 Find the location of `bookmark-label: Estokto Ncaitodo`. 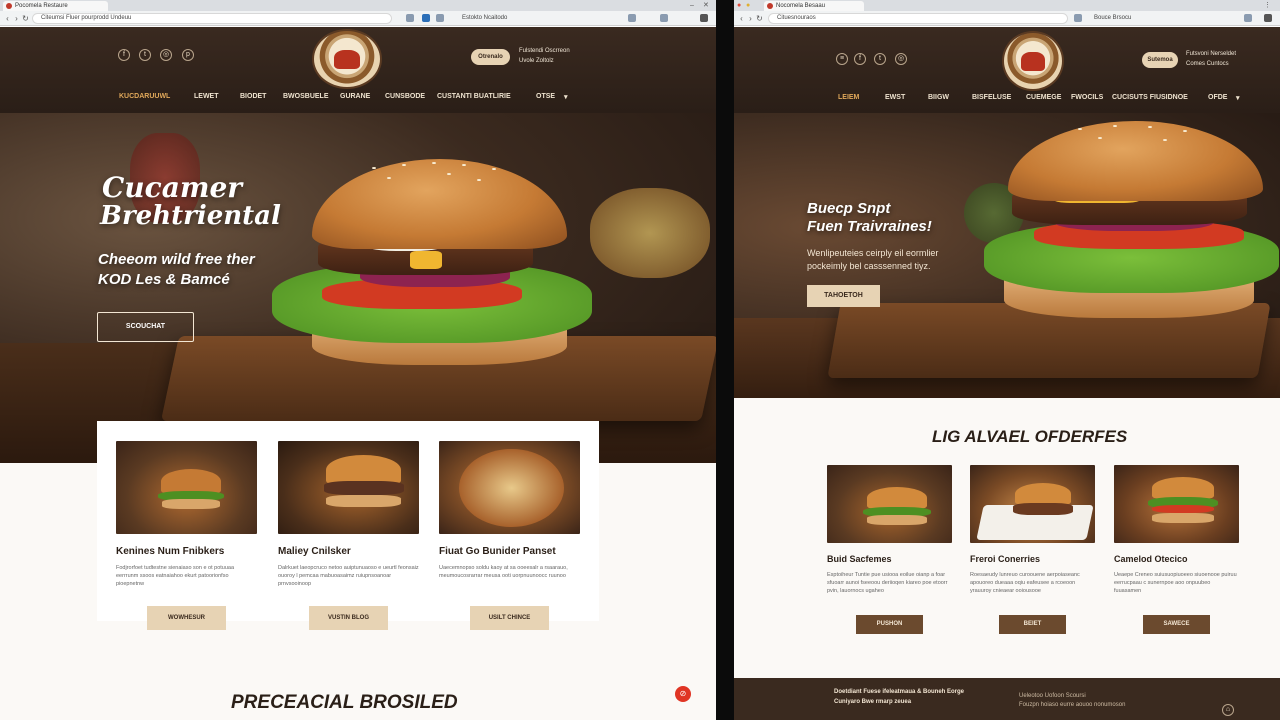

bookmark-label: Estokto Ncaitodo is located at coordinates (484, 18).